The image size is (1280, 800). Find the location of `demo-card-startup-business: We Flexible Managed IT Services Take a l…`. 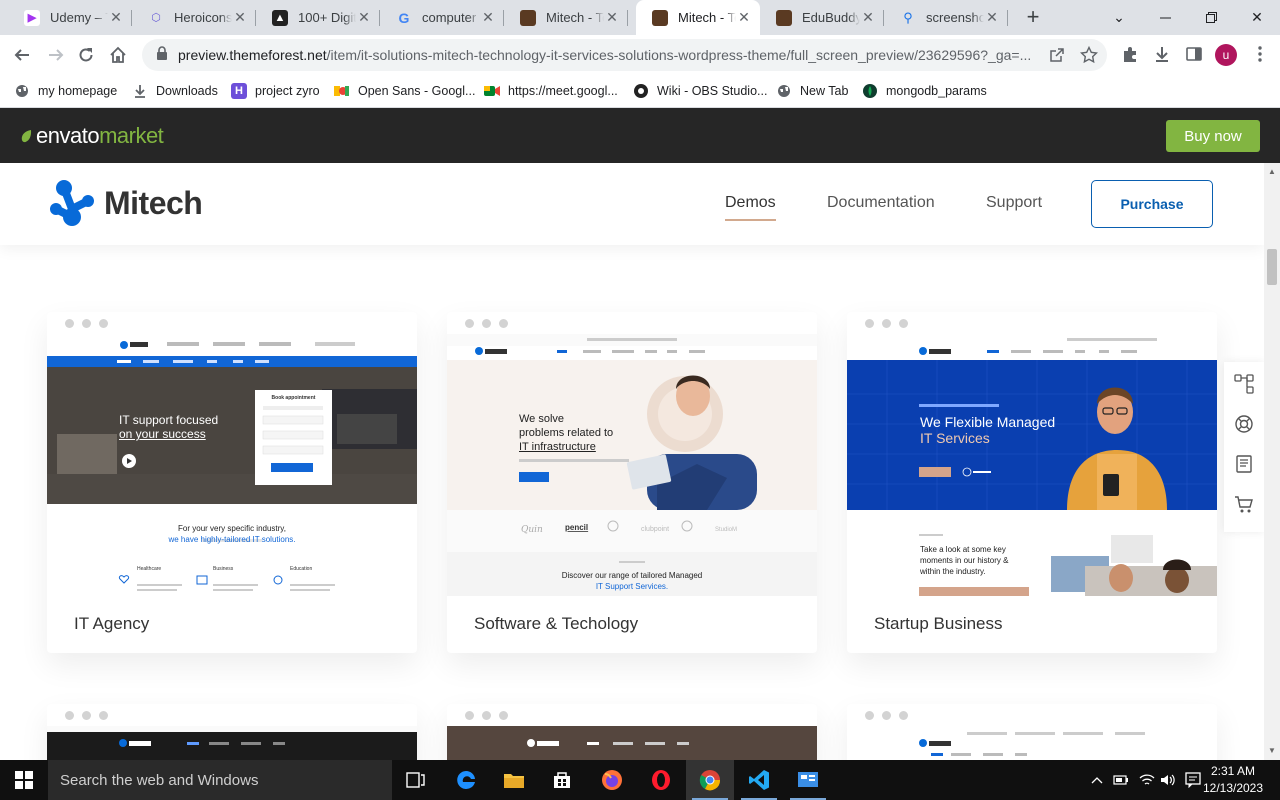

demo-card-startup-business: We Flexible Managed IT Services Take a l… is located at coordinates (1032, 482).